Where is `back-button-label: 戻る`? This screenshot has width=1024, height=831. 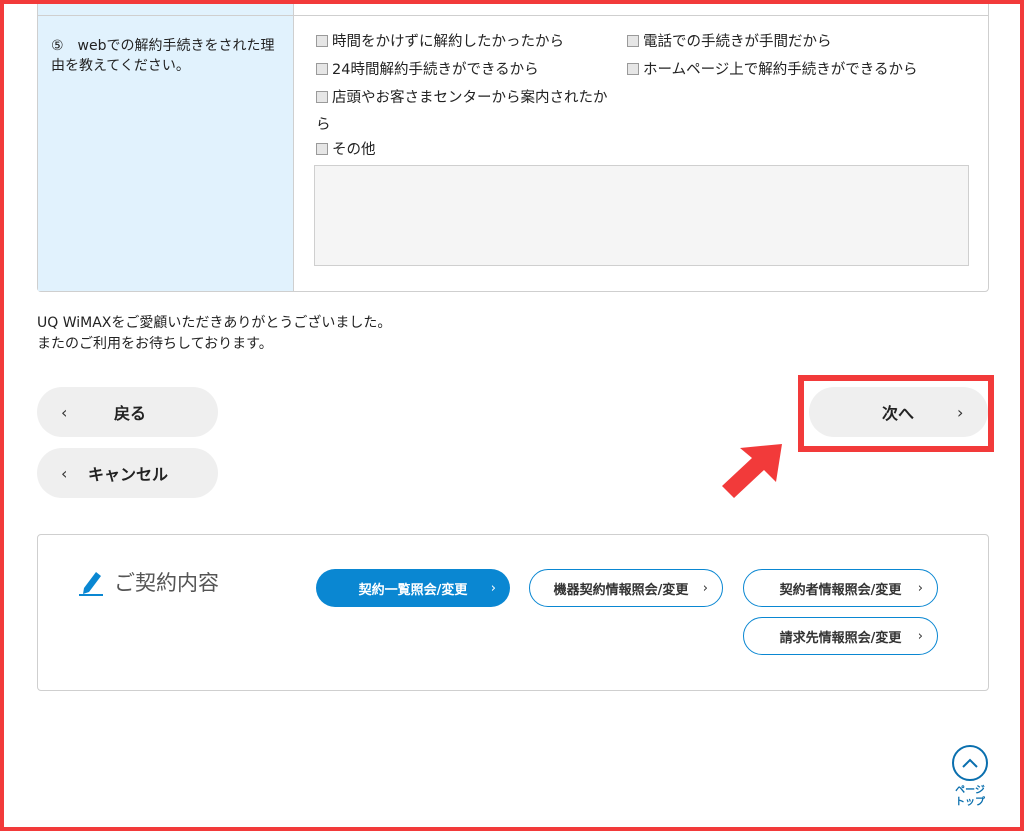 back-button-label: 戻る is located at coordinates (130, 413).